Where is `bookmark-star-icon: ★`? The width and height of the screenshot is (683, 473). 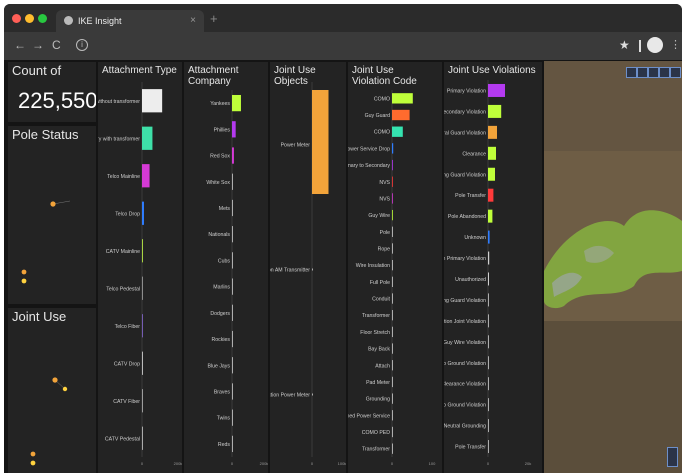
bookmark-star-icon: ★ is located at coordinates (624, 45).